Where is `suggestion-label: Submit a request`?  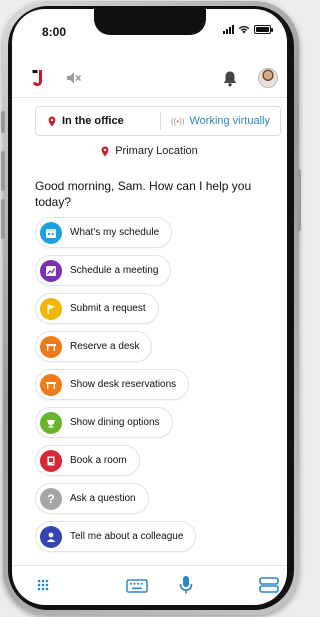
suggestion-label: Submit a request is located at coordinates (108, 308).